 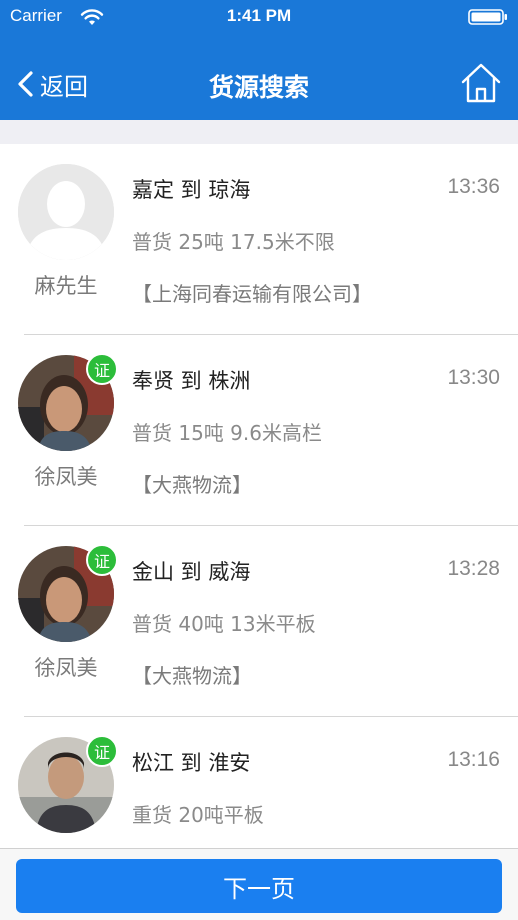 What do you see at coordinates (227, 433) in the screenshot?
I see `cargo-details: 普货 15吨 9.6米高栏` at bounding box center [227, 433].